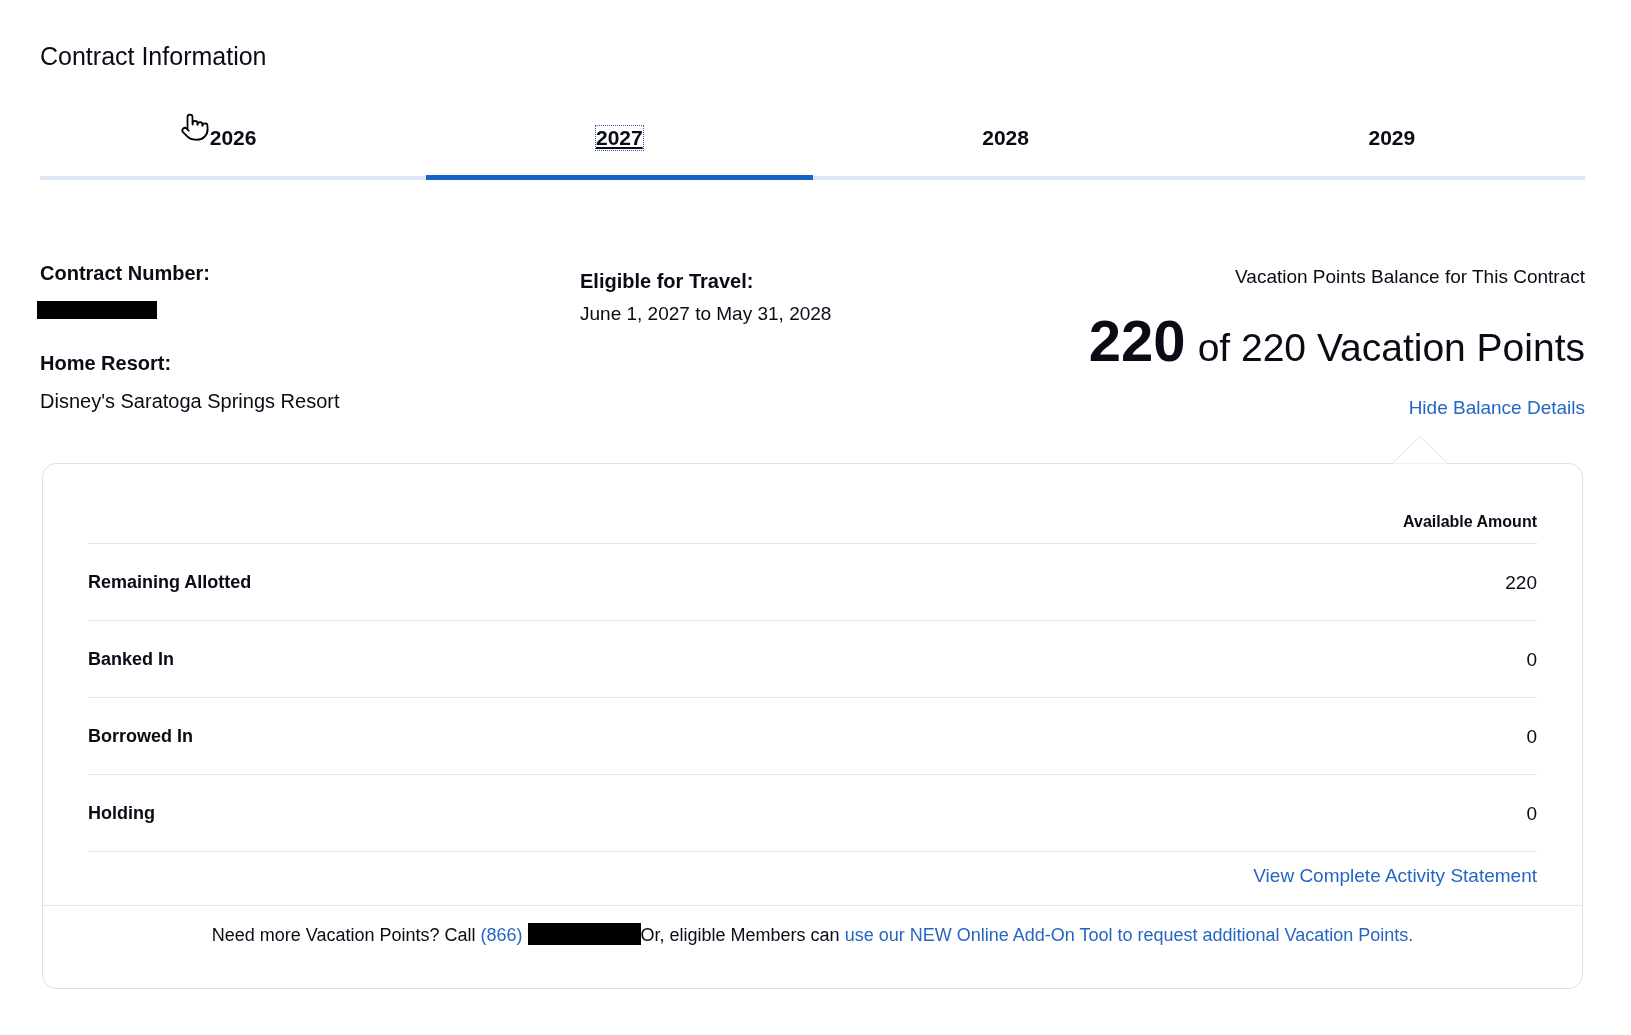 The image size is (1631, 1035). I want to click on total-points-text: of 220 Vacation Points, so click(1391, 348).